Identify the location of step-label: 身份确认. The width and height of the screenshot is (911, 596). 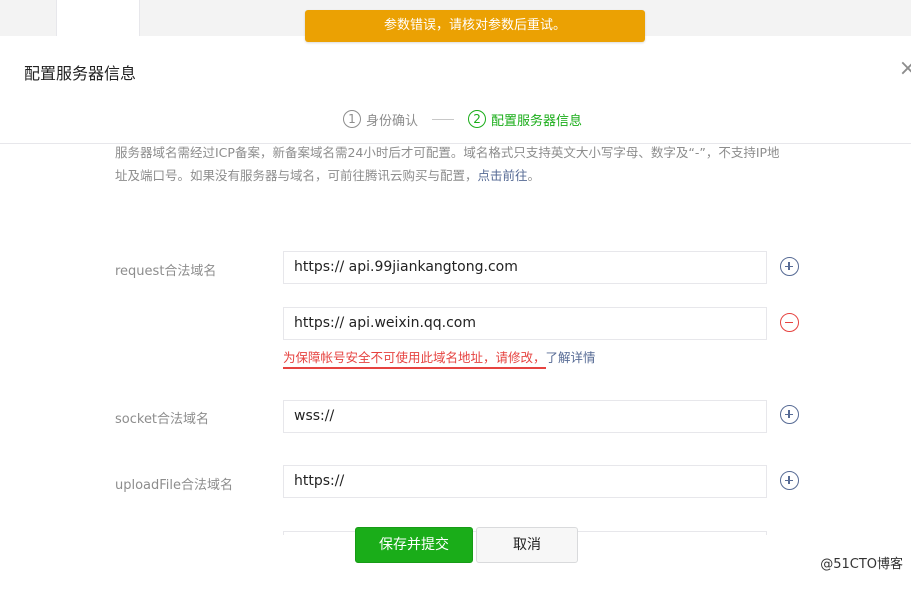
(392, 121).